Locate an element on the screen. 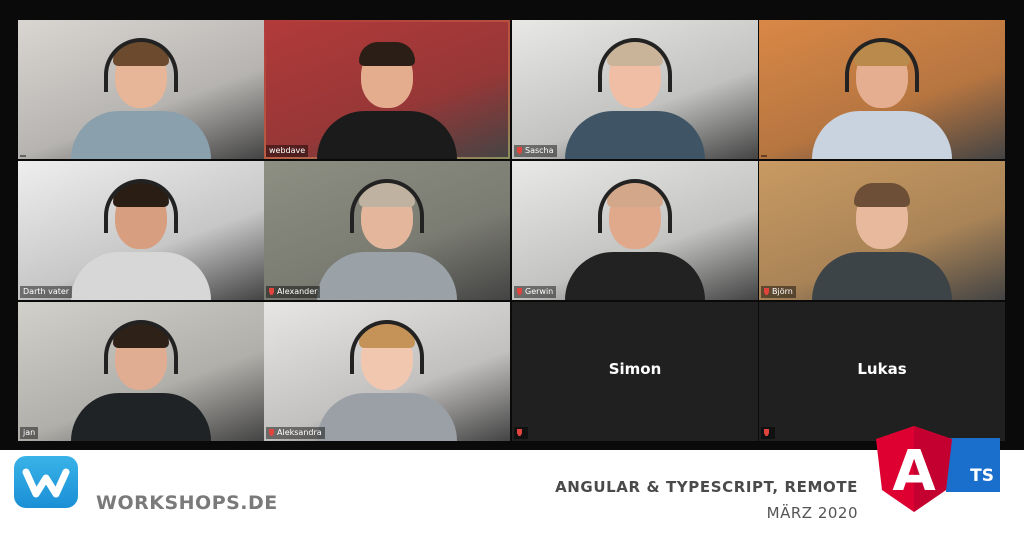  participant-name-text: Gerwin is located at coordinates (539, 291).